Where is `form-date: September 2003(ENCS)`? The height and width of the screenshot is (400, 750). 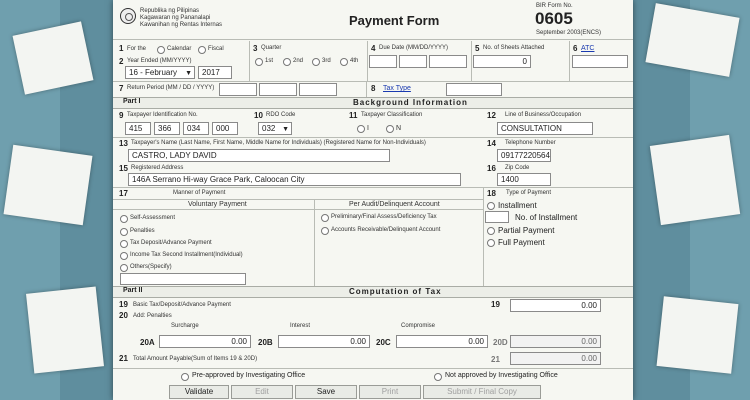
form-date: September 2003(ENCS) is located at coordinates (569, 33).